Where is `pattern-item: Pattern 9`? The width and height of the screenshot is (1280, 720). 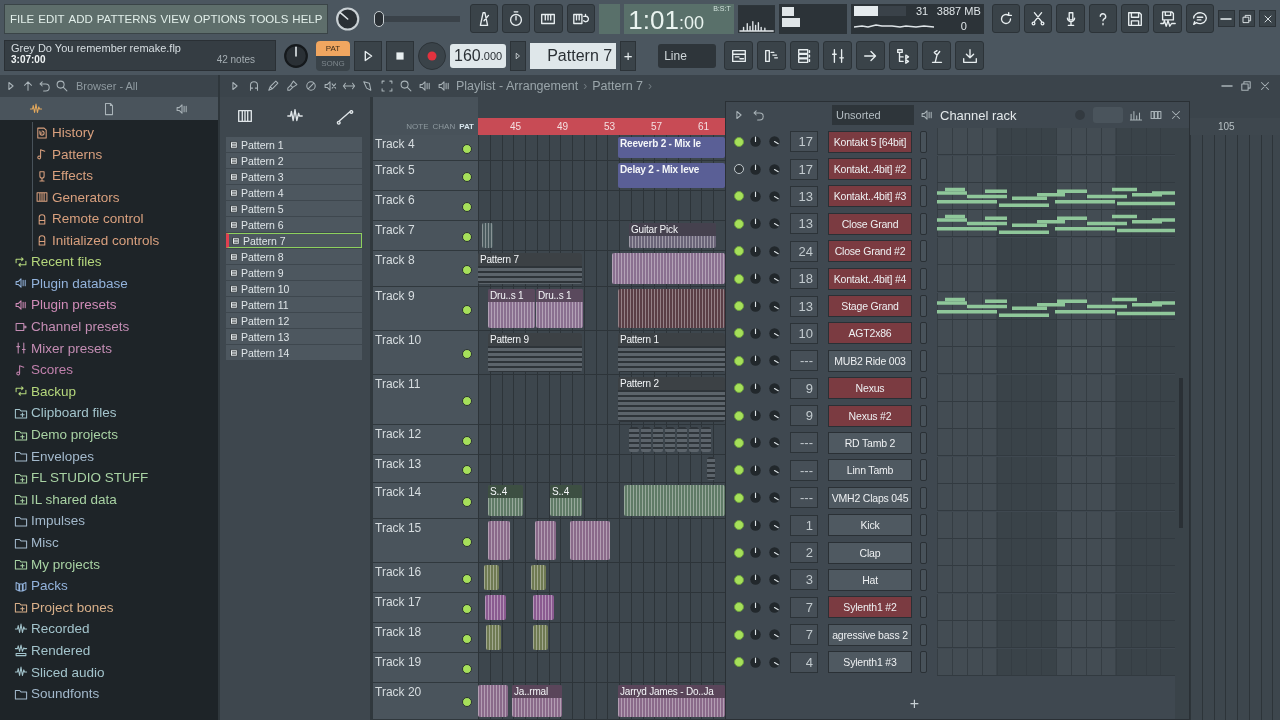
pattern-item: Pattern 9 is located at coordinates (294, 272).